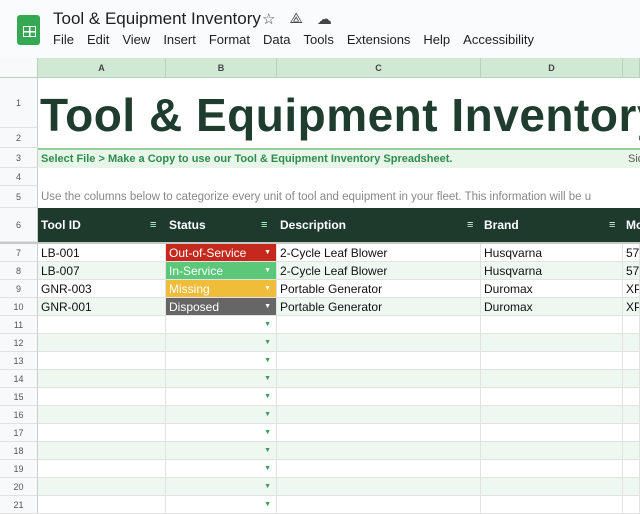  What do you see at coordinates (186, 225) in the screenshot?
I see `header-status: Status` at bounding box center [186, 225].